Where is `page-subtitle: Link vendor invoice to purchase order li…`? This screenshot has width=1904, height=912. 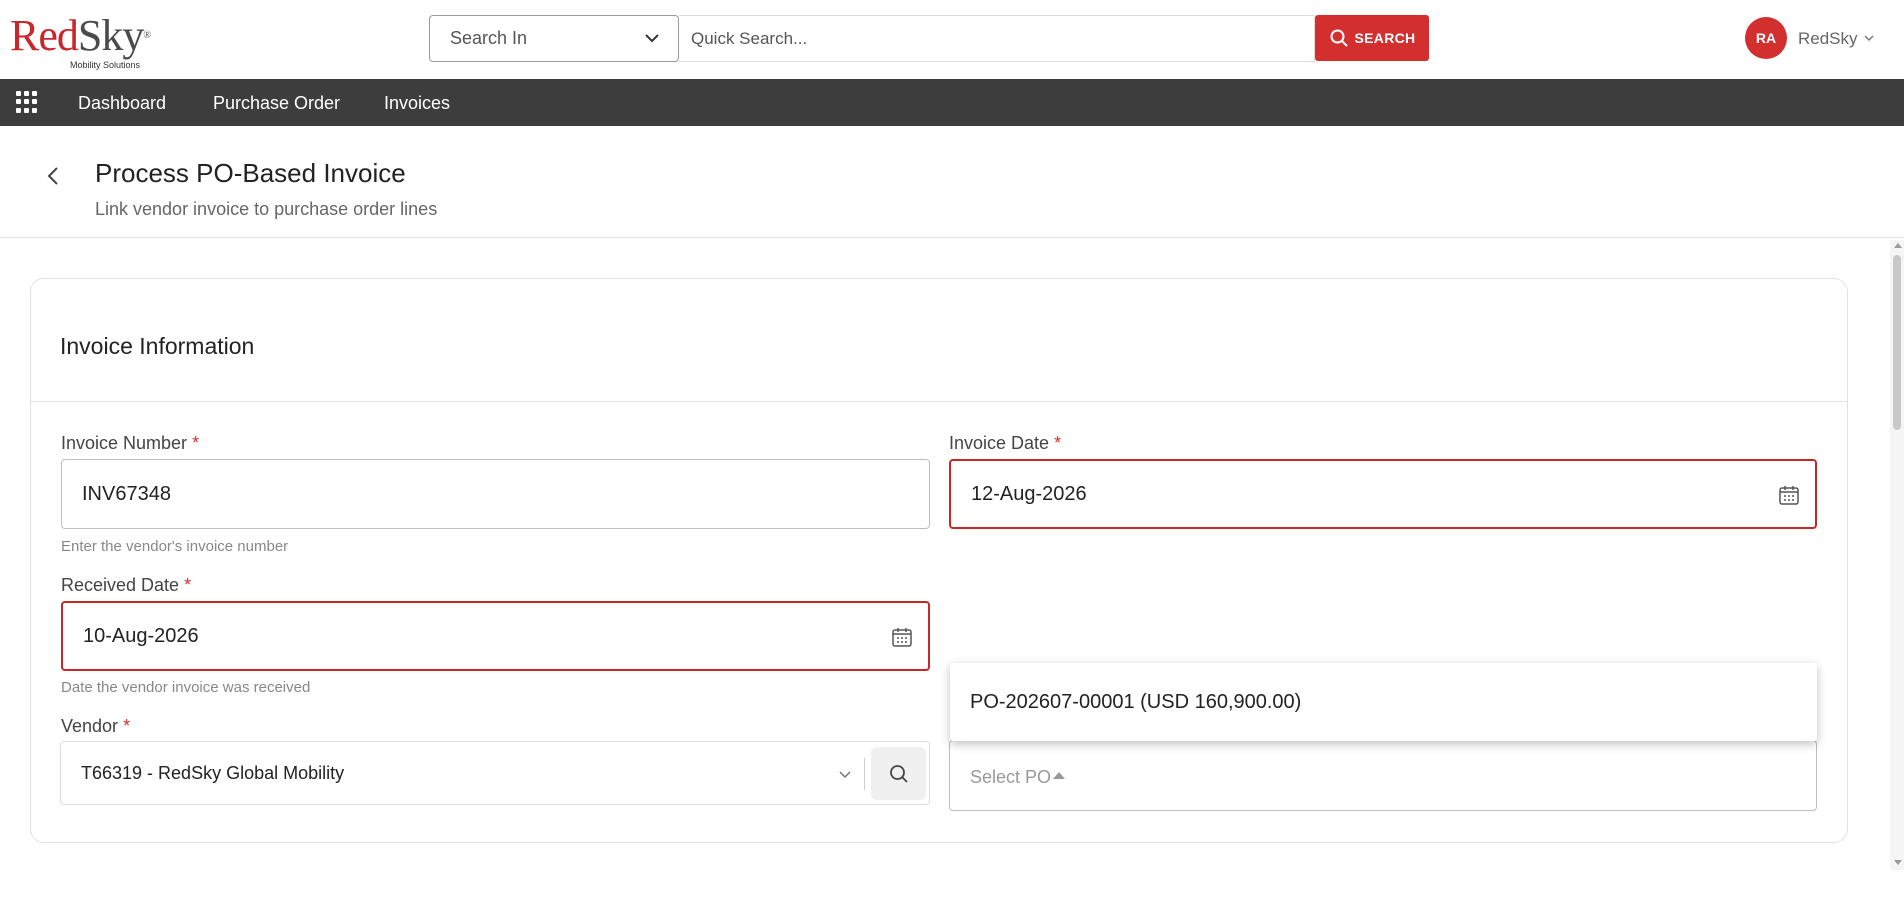
page-subtitle: Link vendor invoice to purchase order li… is located at coordinates (266, 209).